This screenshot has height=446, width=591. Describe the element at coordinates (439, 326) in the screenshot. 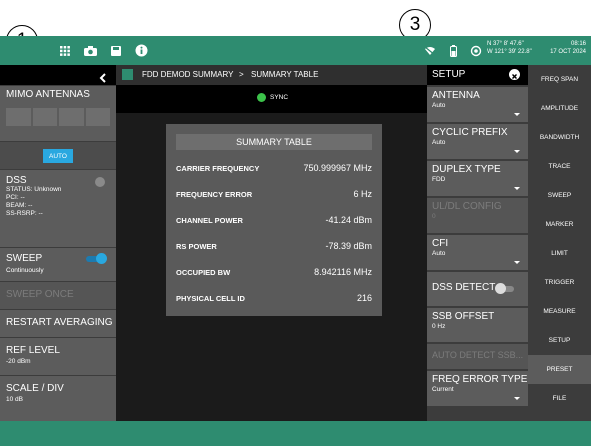

I see `ssb-offset-value: 0 Hz` at that location.